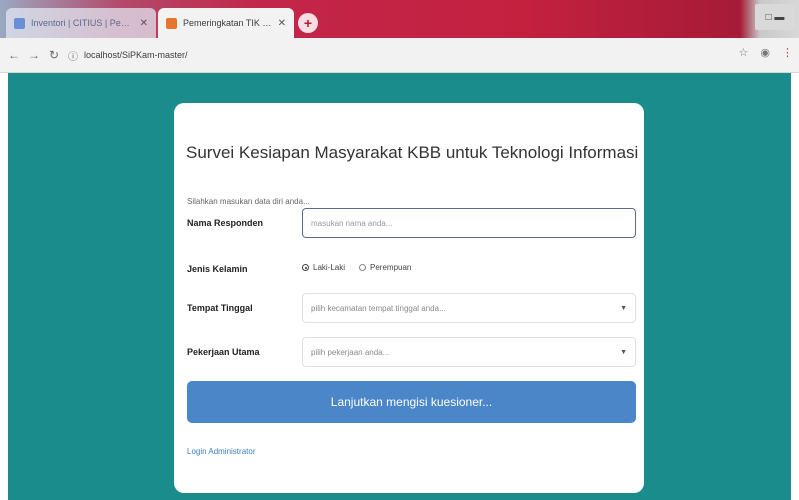  Describe the element at coordinates (34, 55) in the screenshot. I see `forward-arrow-icon: →` at that location.